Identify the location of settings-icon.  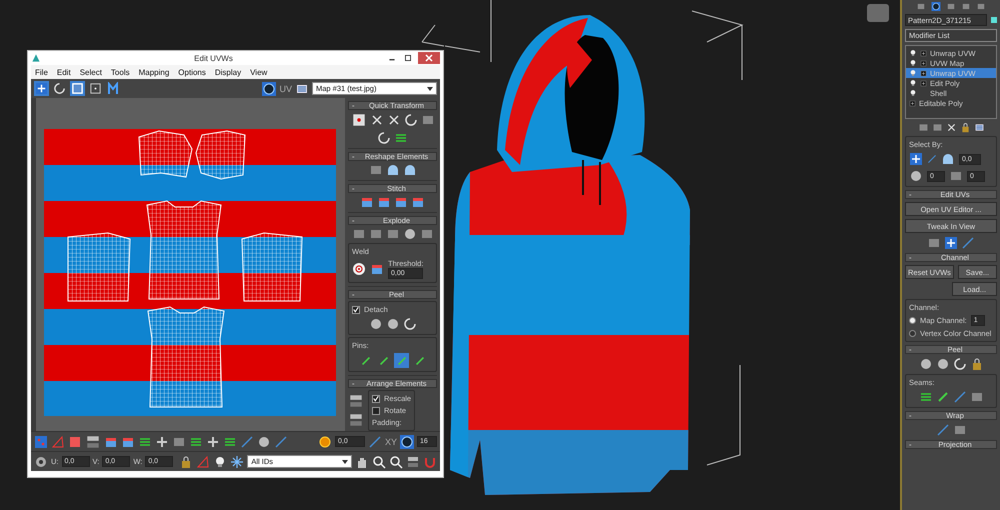
(41, 461).